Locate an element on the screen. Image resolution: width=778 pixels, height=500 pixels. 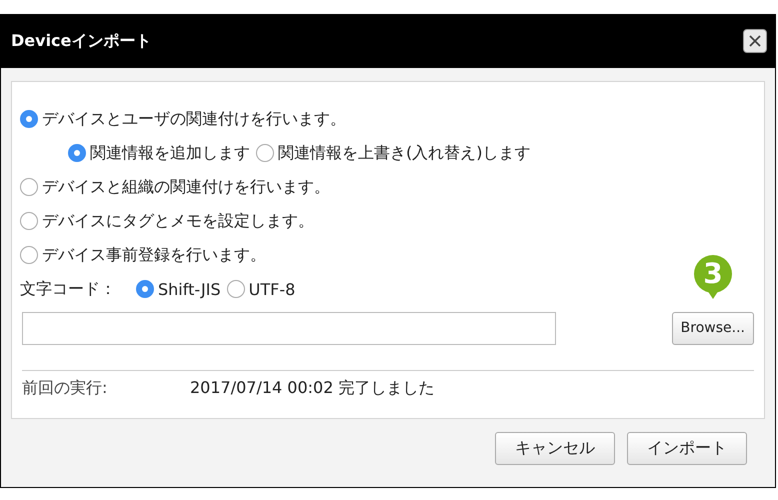
radio-option: デバイスとユーザの関連付けを行います。 is located at coordinates (183, 119).